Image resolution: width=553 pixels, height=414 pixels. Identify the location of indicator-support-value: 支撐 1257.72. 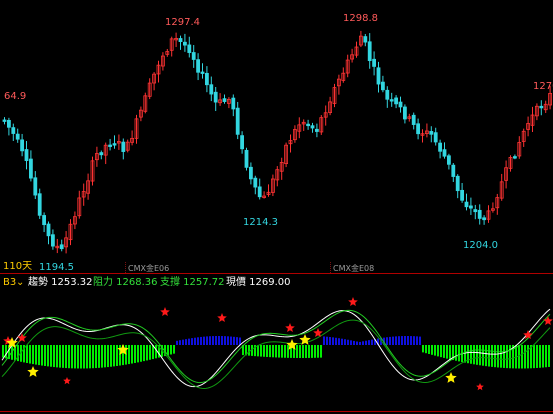
(192, 282).